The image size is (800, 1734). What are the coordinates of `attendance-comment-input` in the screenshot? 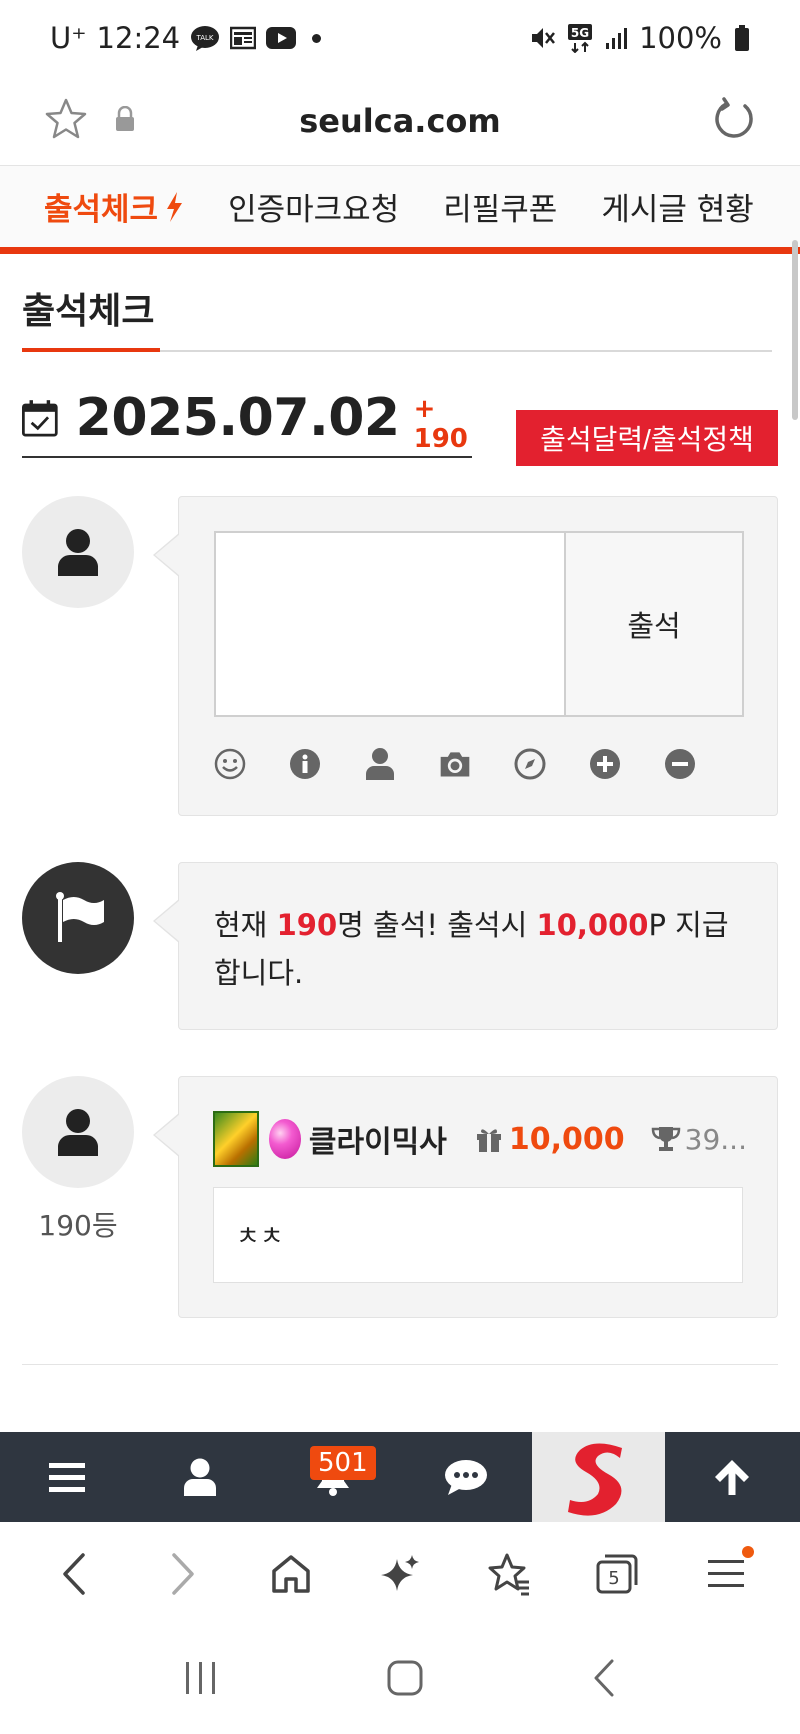 It's located at (389, 624).